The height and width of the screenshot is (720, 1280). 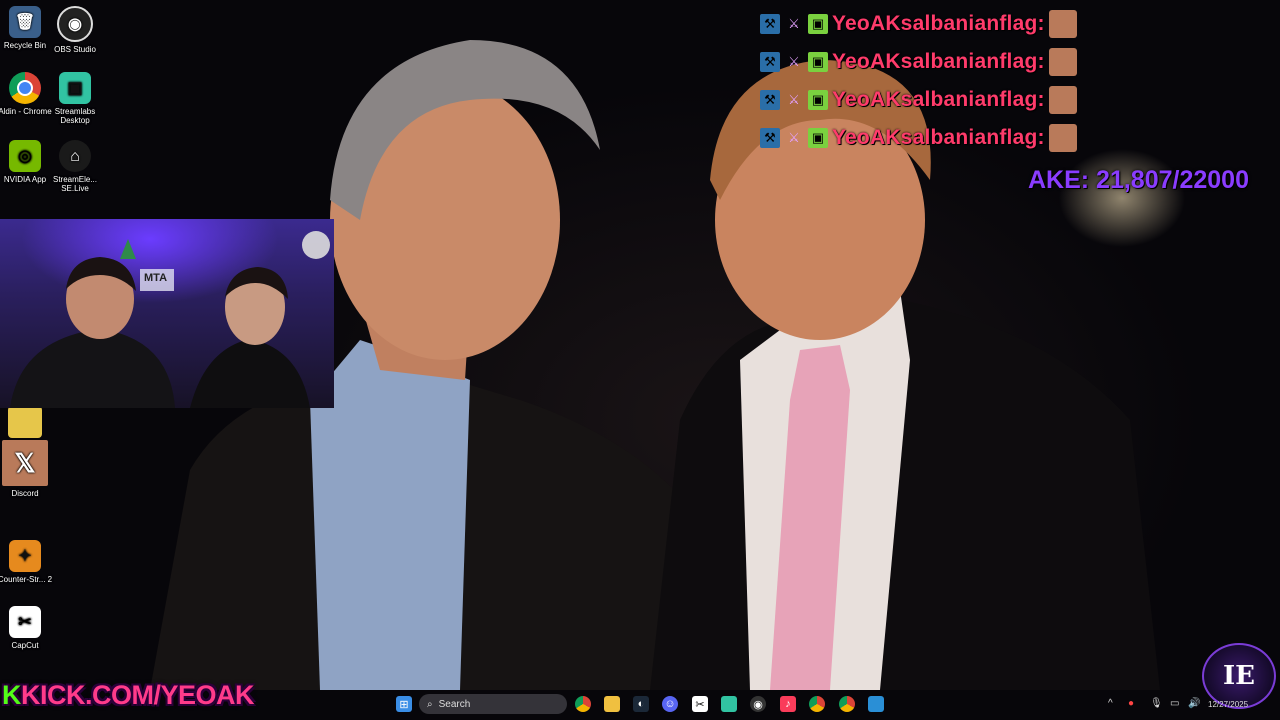 I want to click on webcam-overlay: MTA, so click(x=167, y=313).